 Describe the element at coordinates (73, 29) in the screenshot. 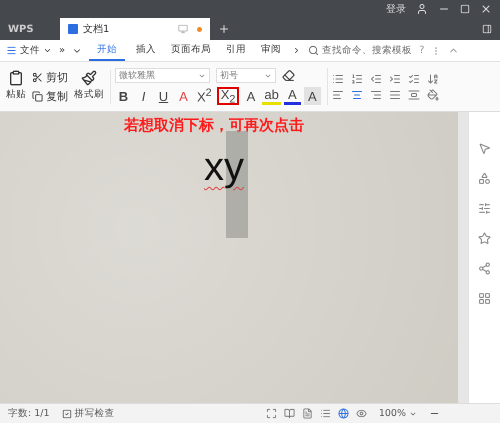

I see `document-icon` at that location.